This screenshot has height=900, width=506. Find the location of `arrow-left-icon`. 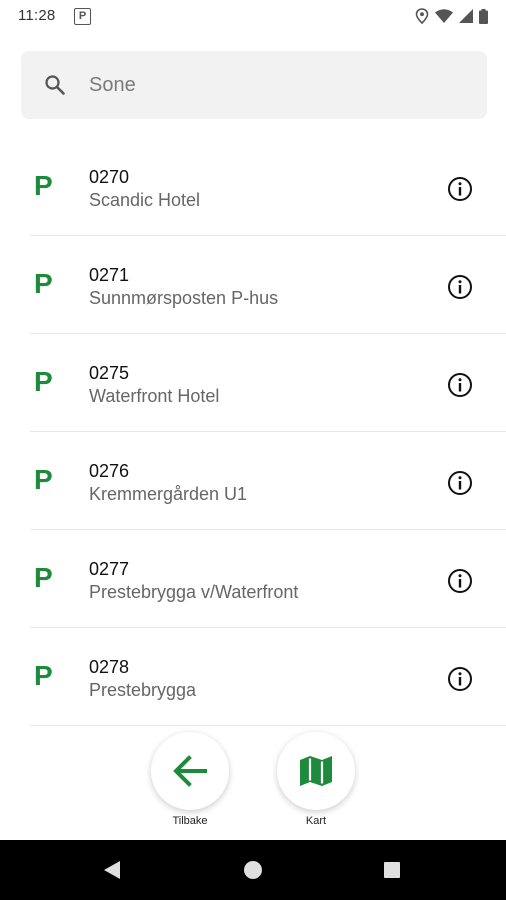

arrow-left-icon is located at coordinates (190, 771).